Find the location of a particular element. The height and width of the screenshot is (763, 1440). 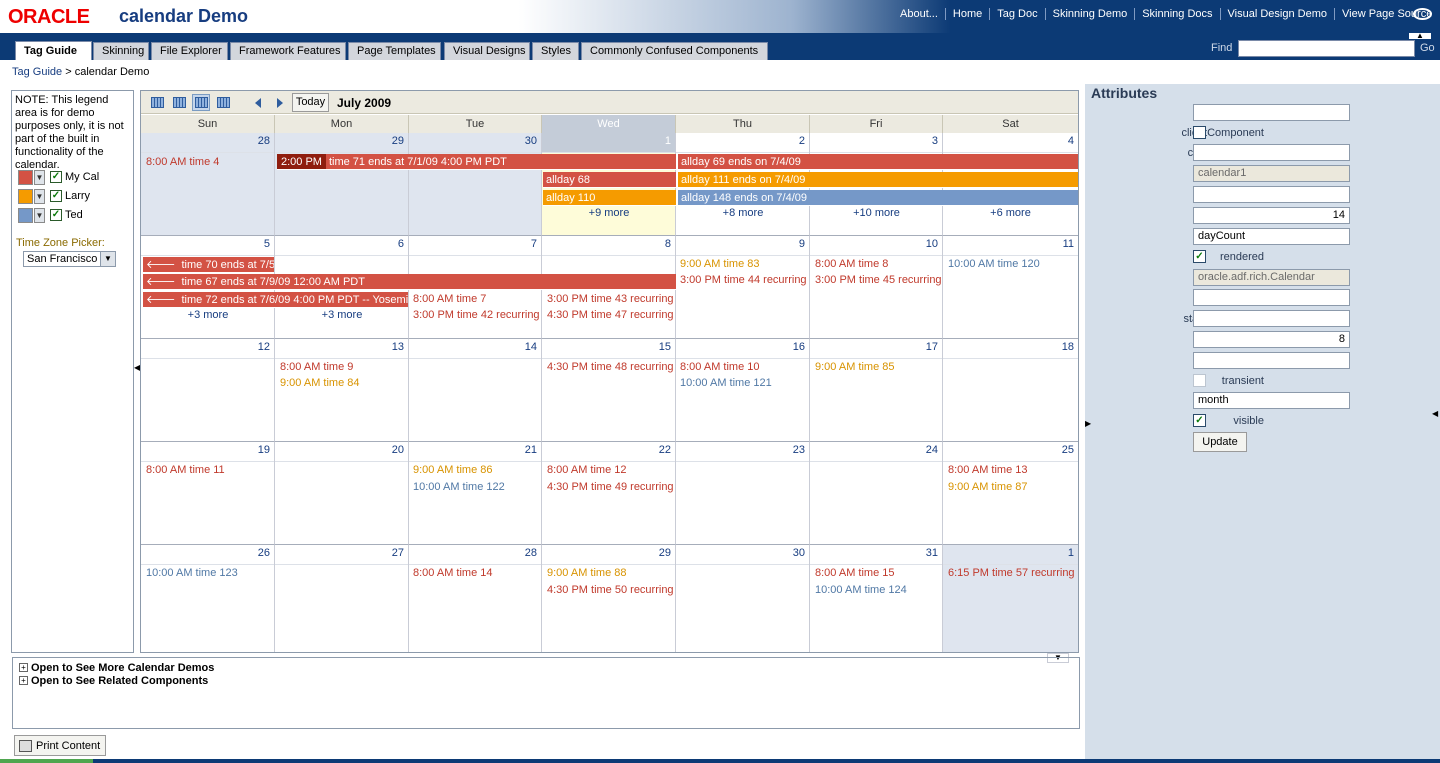

more-link: +6 more is located at coordinates (1010, 213).